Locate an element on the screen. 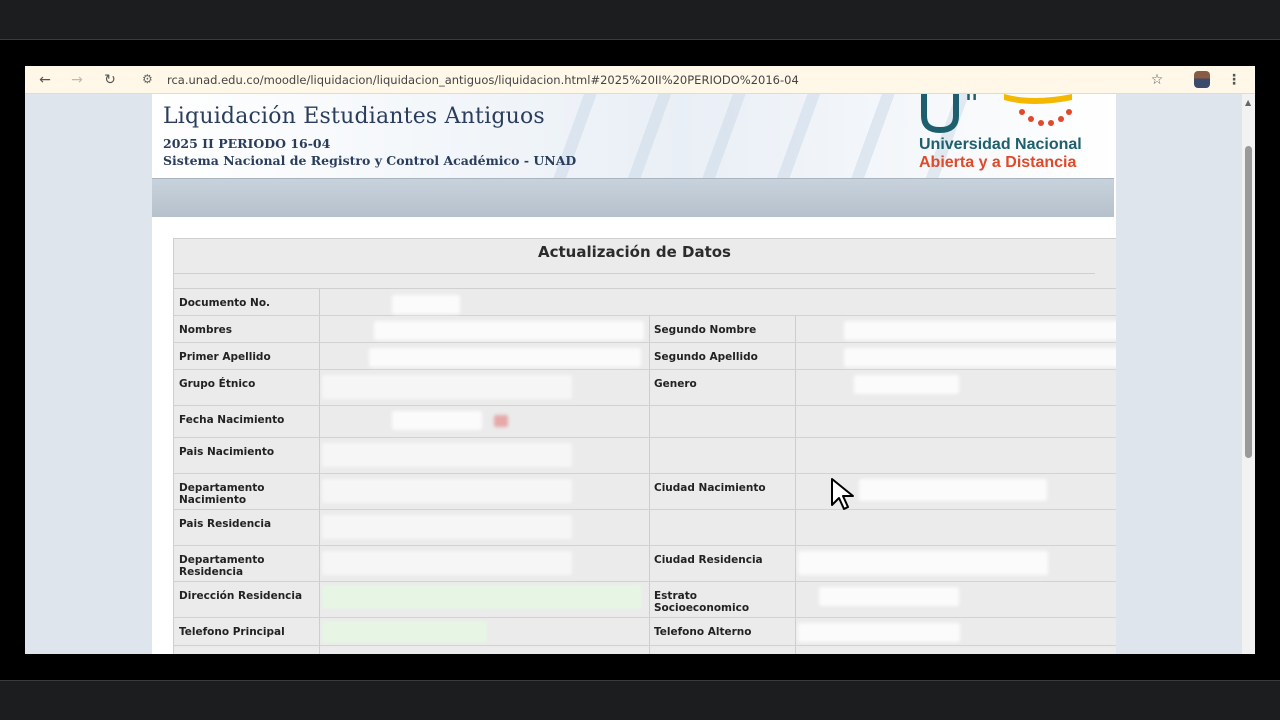 The width and height of the screenshot is (1280, 720). label-documento: Documento No. is located at coordinates (225, 303).